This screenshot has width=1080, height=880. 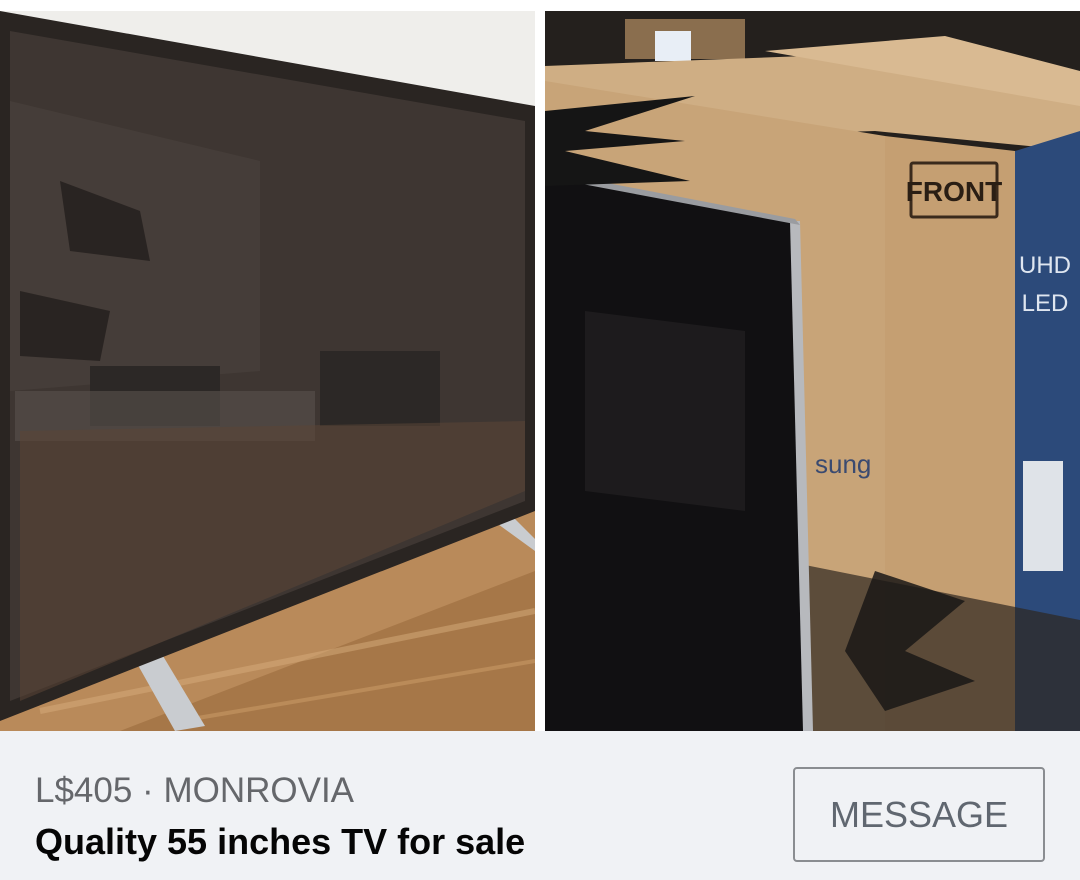 What do you see at coordinates (843, 464) in the screenshot?
I see `box-brand-text: sung` at bounding box center [843, 464].